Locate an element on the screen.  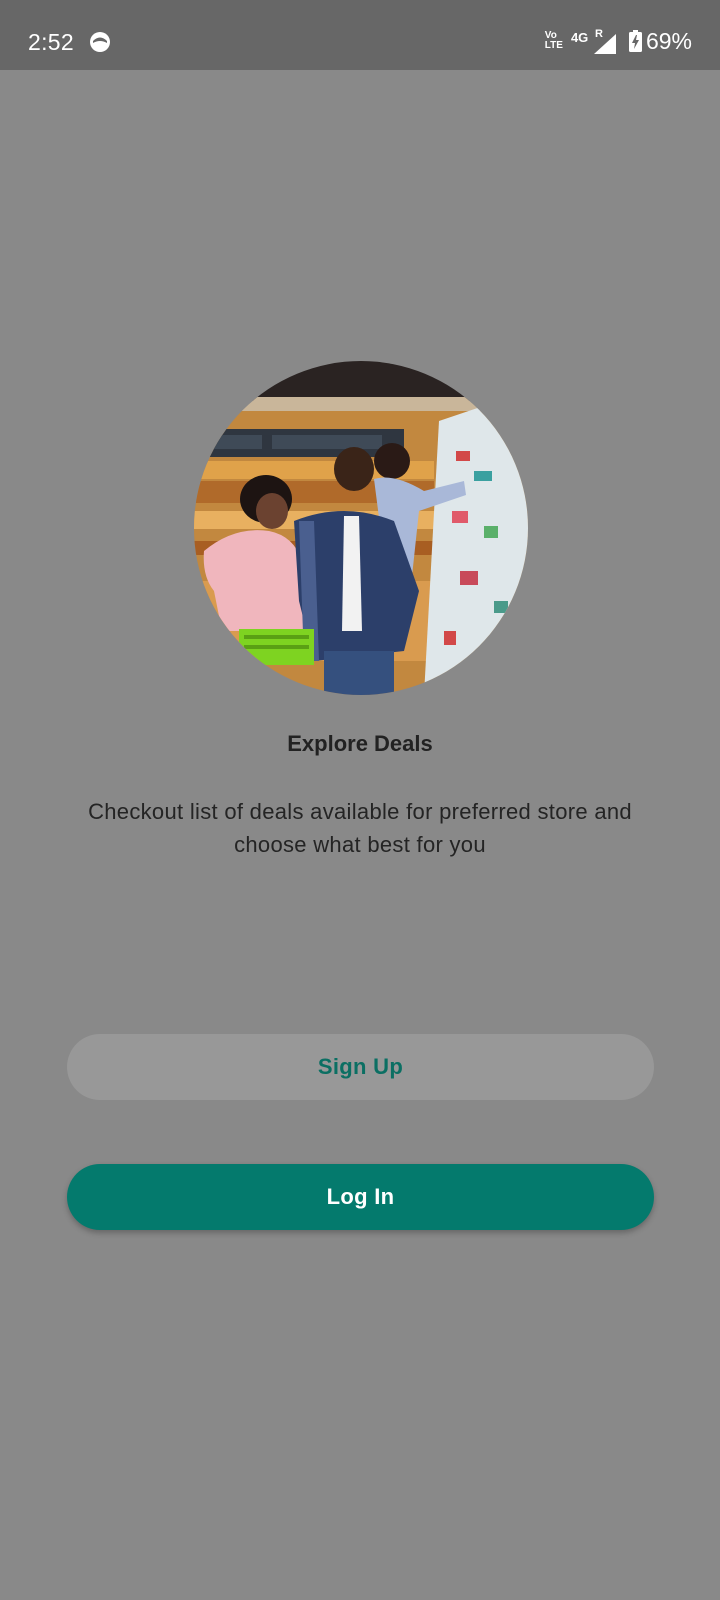
hero-image is located at coordinates (361, 528).